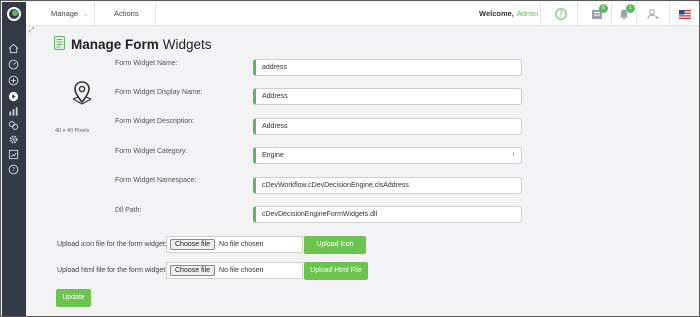  I want to click on welcome-text: Welcome, Admin, so click(508, 14).